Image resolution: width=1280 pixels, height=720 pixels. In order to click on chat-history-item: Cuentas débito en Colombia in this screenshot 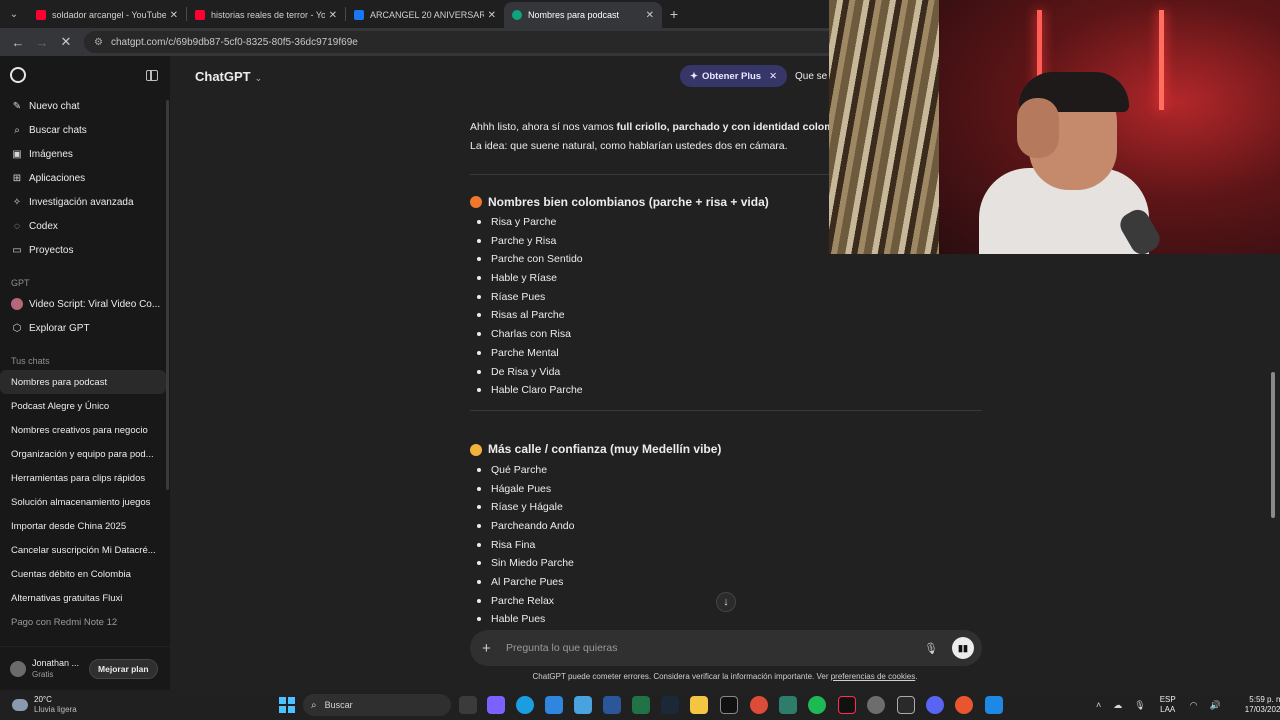, I will do `click(83, 574)`.